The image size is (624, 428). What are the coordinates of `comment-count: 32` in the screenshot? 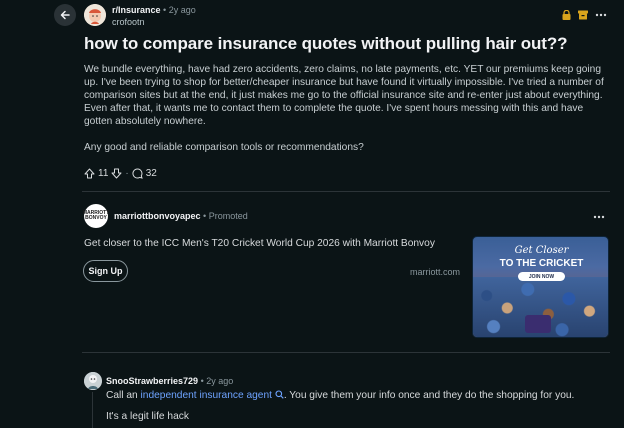 It's located at (151, 173).